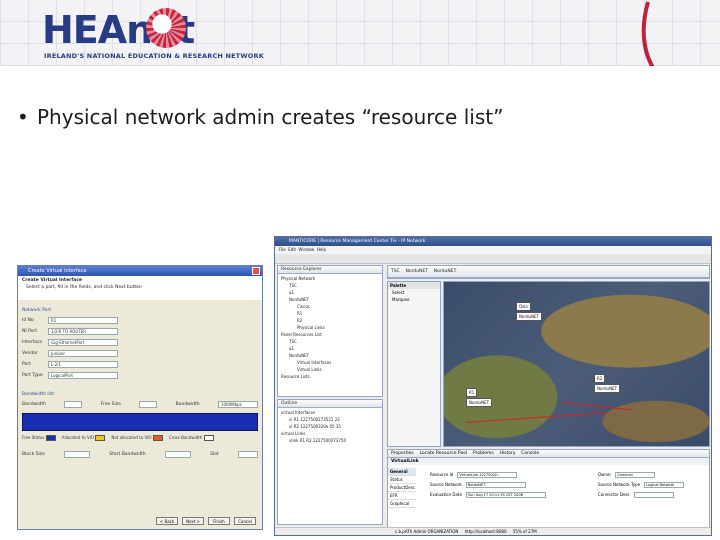 The image size is (720, 540). Describe the element at coordinates (402, 453) in the screenshot. I see `tab-properties: Properties` at that location.